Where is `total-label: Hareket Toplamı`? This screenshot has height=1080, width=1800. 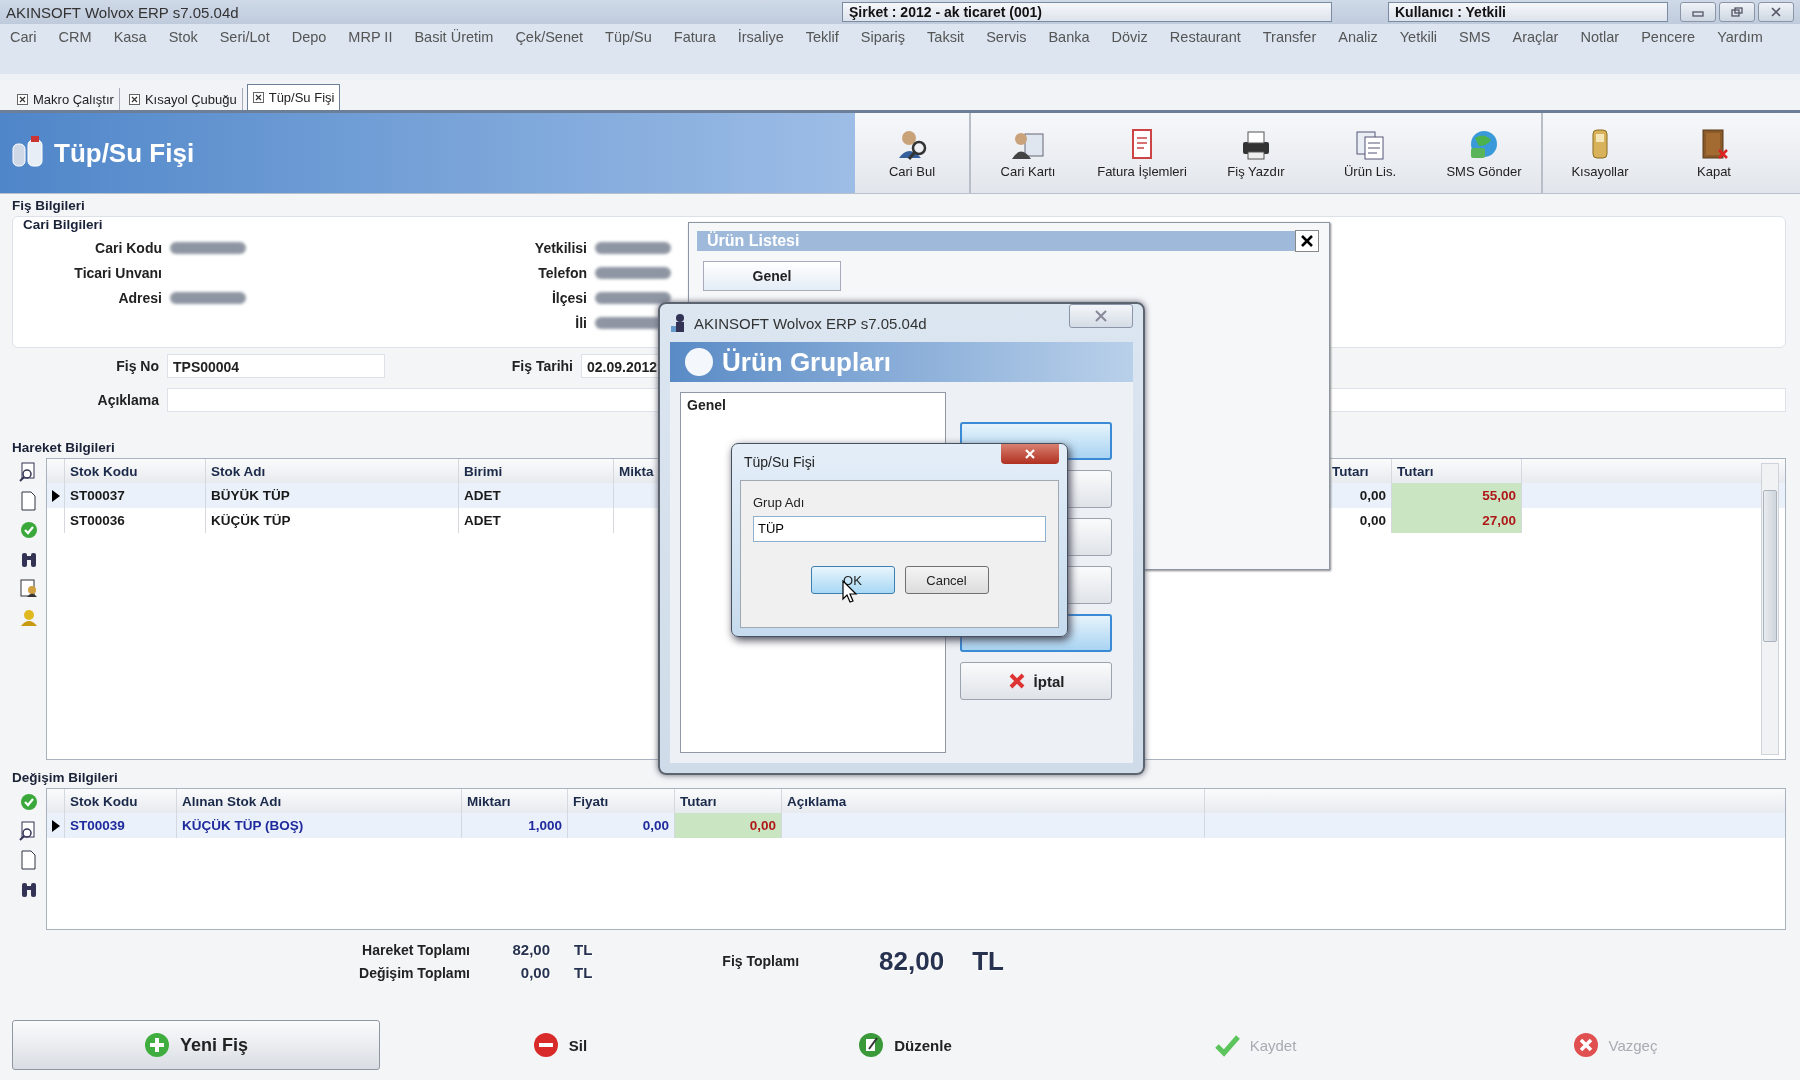 total-label: Hareket Toplamı is located at coordinates (415, 949).